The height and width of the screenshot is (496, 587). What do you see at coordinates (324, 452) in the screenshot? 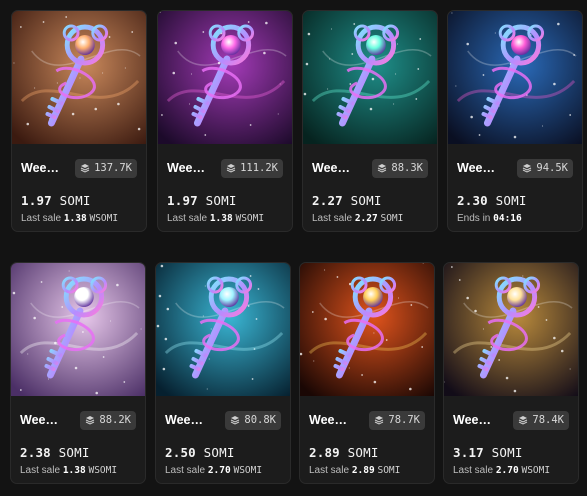
I see `price-value: 2.89` at bounding box center [324, 452].